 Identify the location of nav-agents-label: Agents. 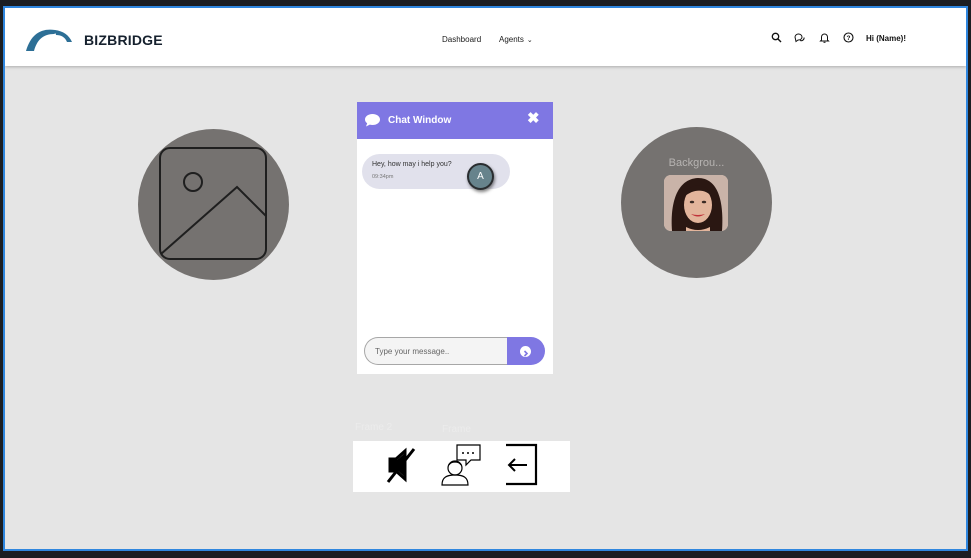
(511, 39).